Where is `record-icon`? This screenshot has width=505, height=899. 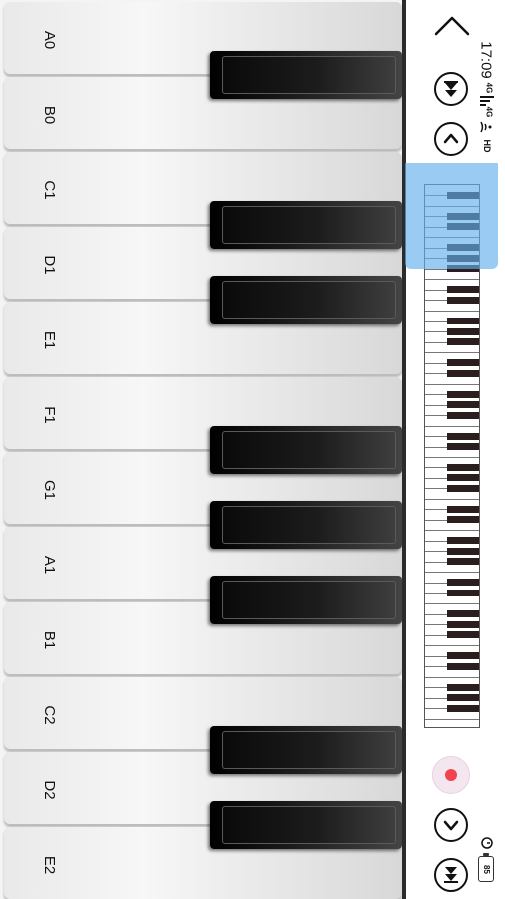
record-icon is located at coordinates (451, 775).